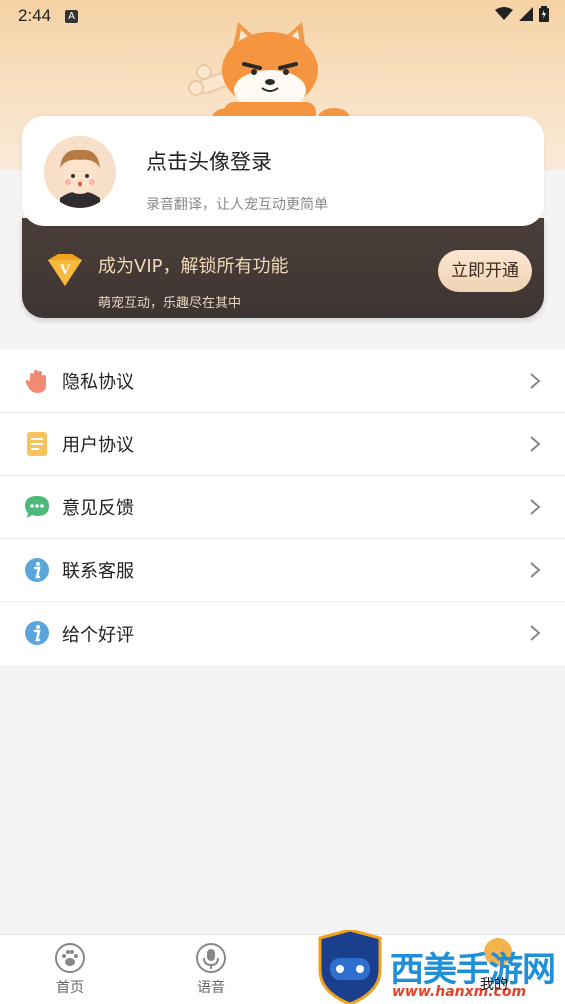  I want to click on menu-label: 隐私协议, so click(98, 382).